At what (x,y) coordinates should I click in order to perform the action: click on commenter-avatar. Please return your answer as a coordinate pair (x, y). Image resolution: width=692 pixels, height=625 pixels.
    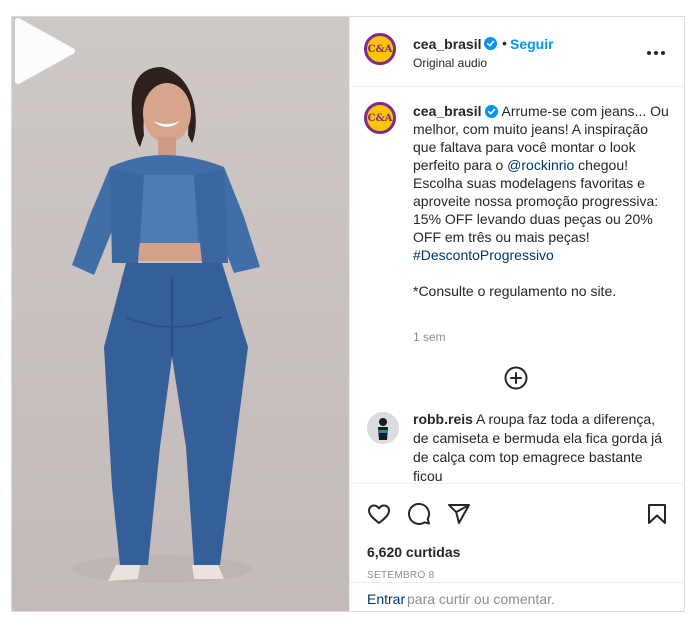
    Looking at the image, I should click on (383, 428).